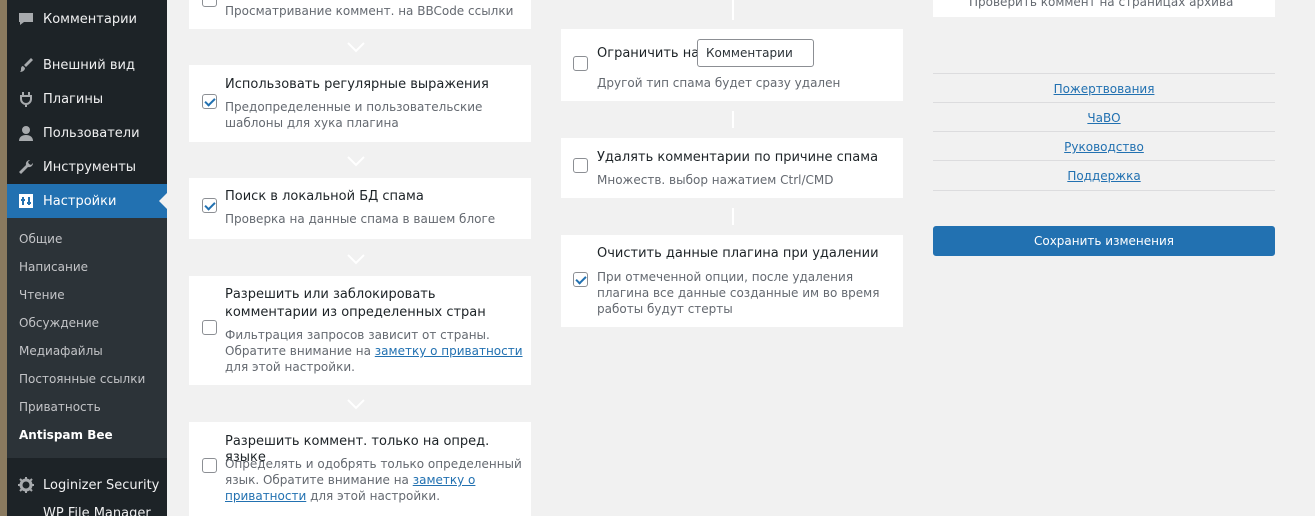  I want to click on save-changes-button: Сохранить изменения, so click(1104, 241).